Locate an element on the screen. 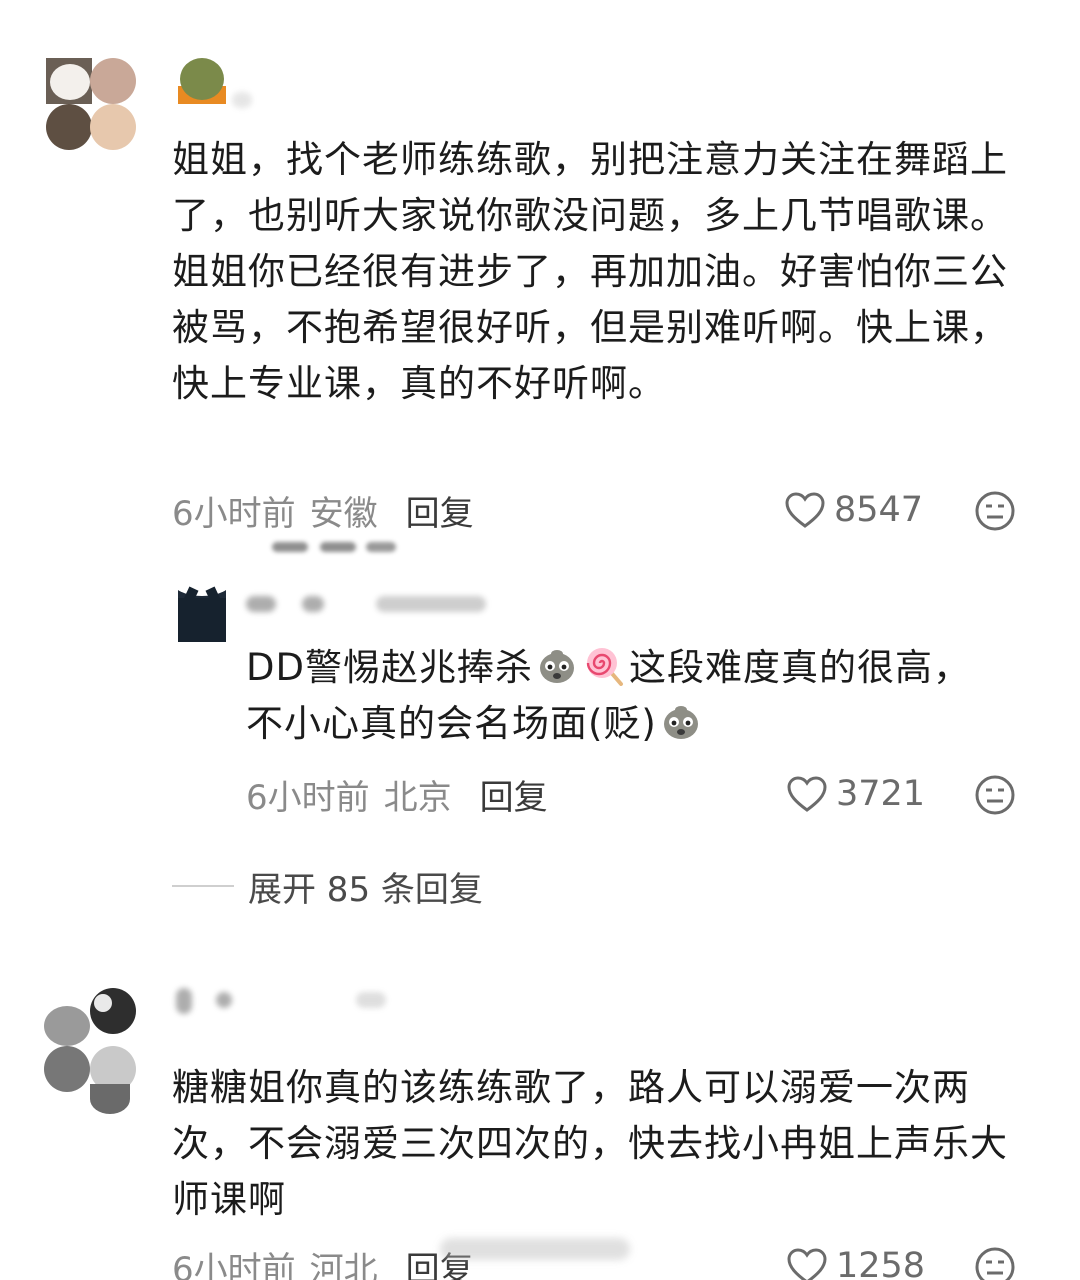 The height and width of the screenshot is (1280, 1080). partial-element is located at coordinates (305, 546).